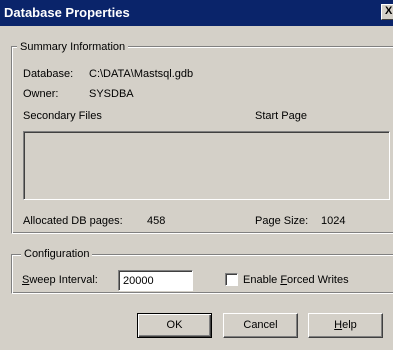  What do you see at coordinates (318, 280) in the screenshot?
I see `enable-forced-writes-label-post: orced Writes` at bounding box center [318, 280].